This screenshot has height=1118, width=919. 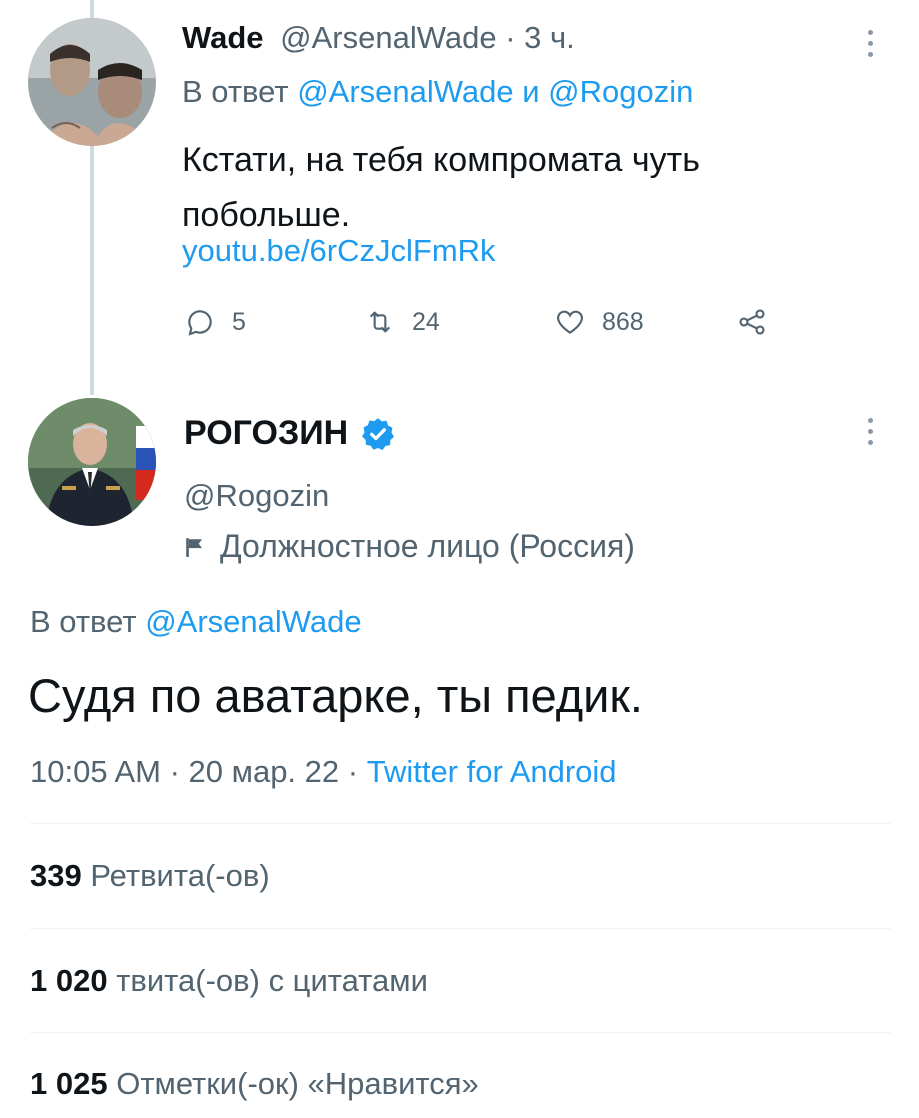 I want to click on government-label-text: Должностное лицо (Россия), so click(x=427, y=546).